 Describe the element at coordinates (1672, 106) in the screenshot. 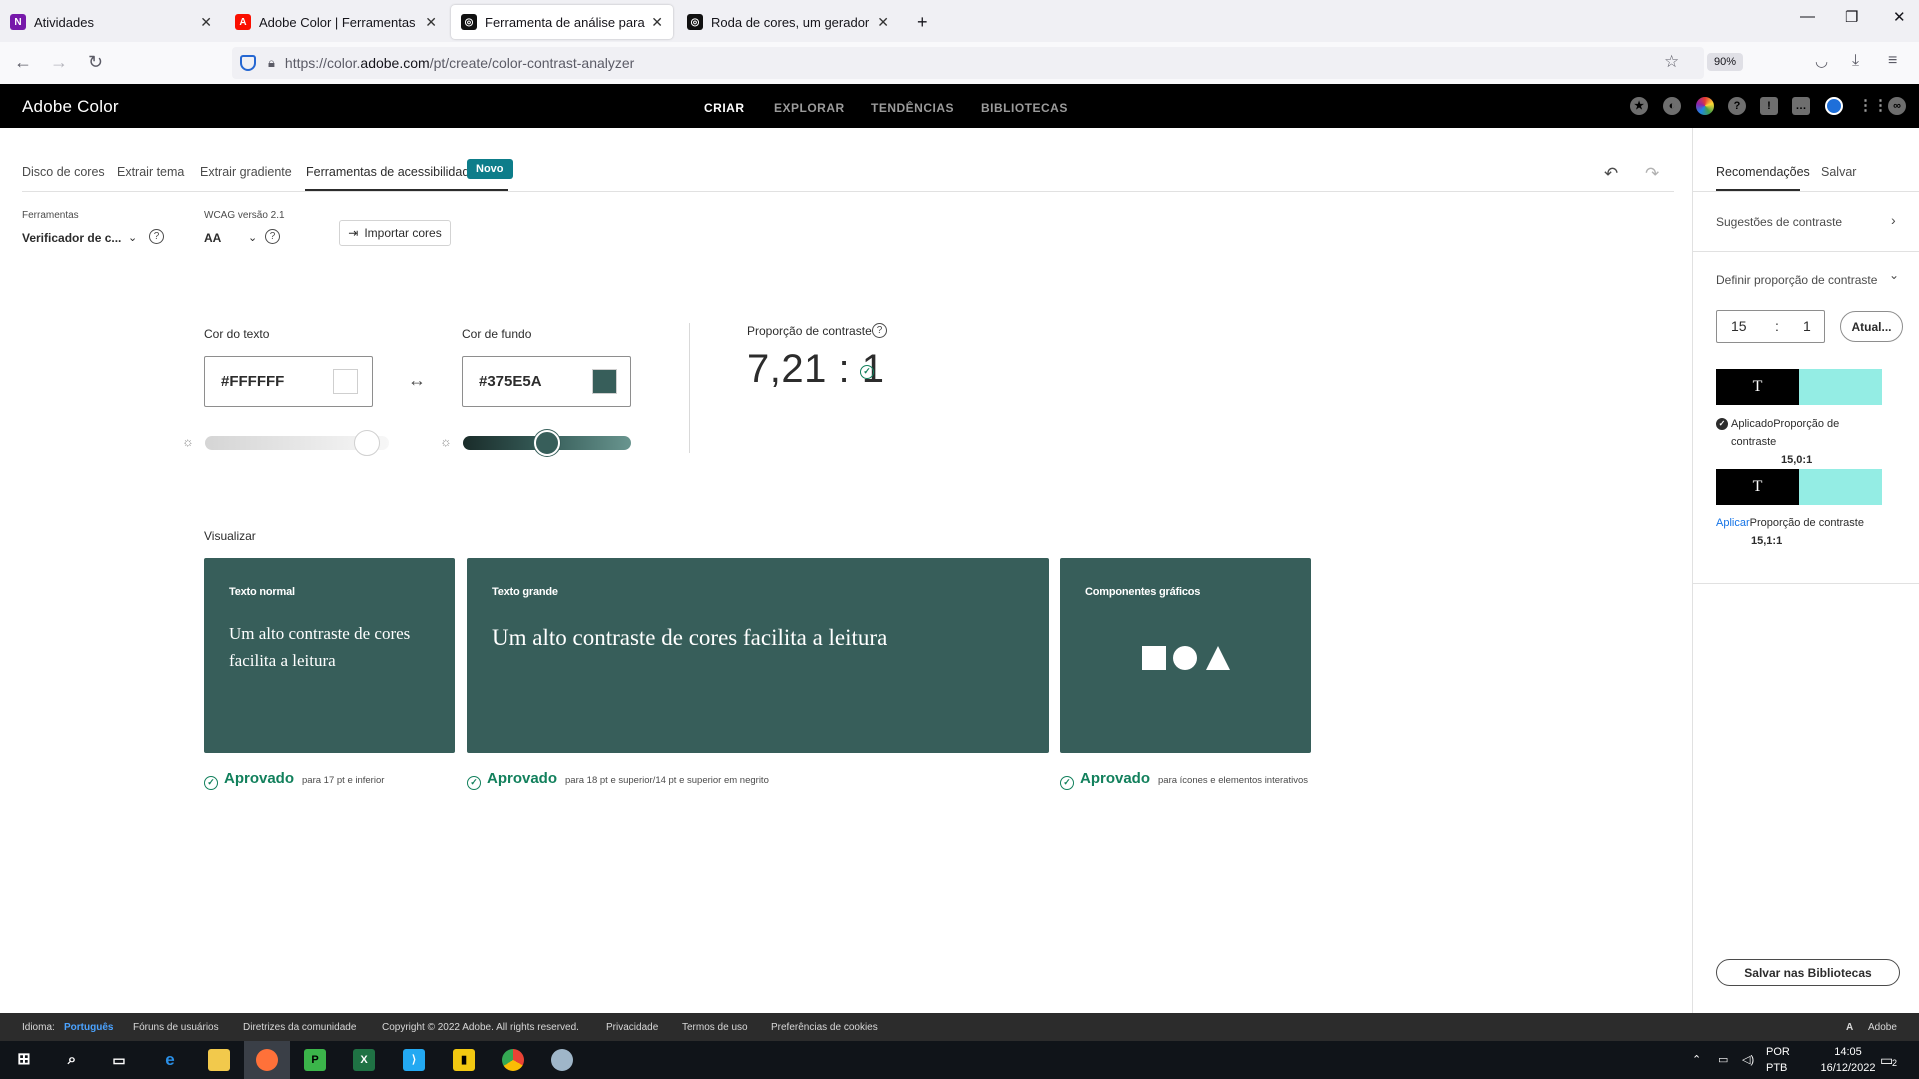

I see `moon-icon: ◐` at that location.